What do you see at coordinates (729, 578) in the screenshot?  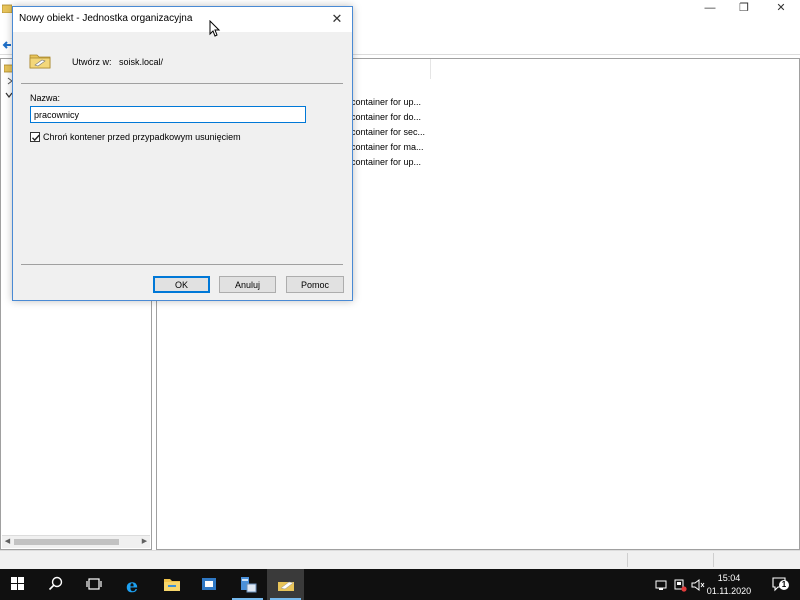 I see `clock-time: 15:04` at bounding box center [729, 578].